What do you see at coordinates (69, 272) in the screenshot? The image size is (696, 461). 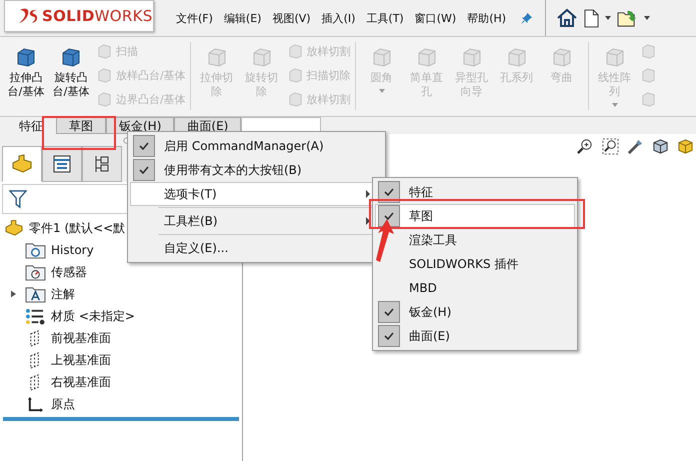 I see `tree-item: 传感器` at bounding box center [69, 272].